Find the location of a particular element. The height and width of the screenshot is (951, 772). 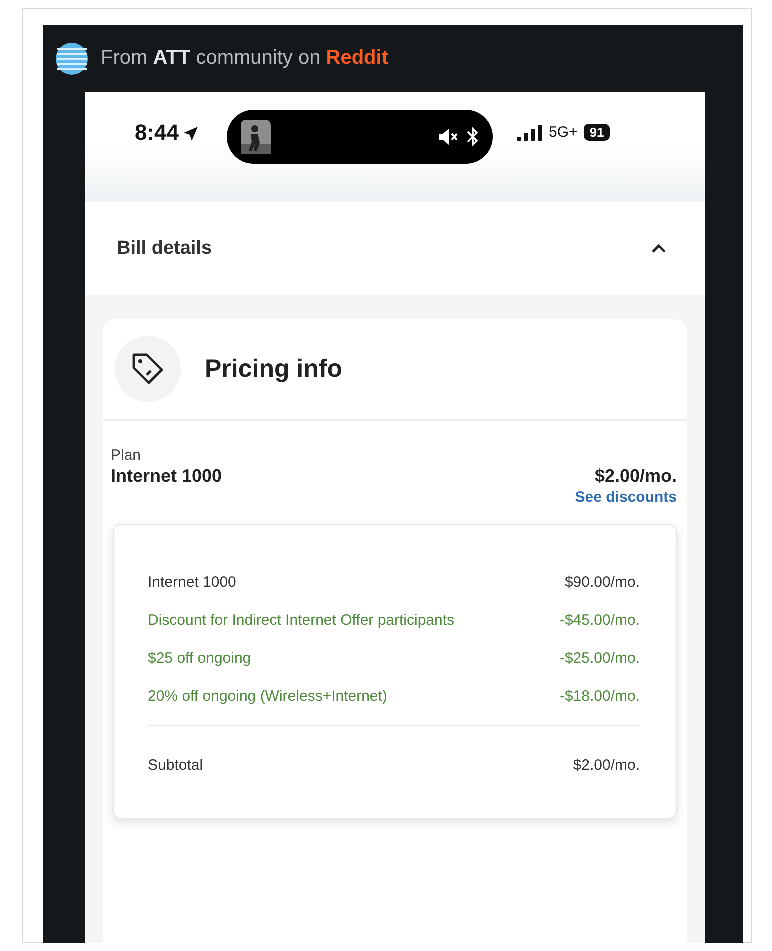

line-item-amount: -$25.00/mo. is located at coordinates (600, 659).